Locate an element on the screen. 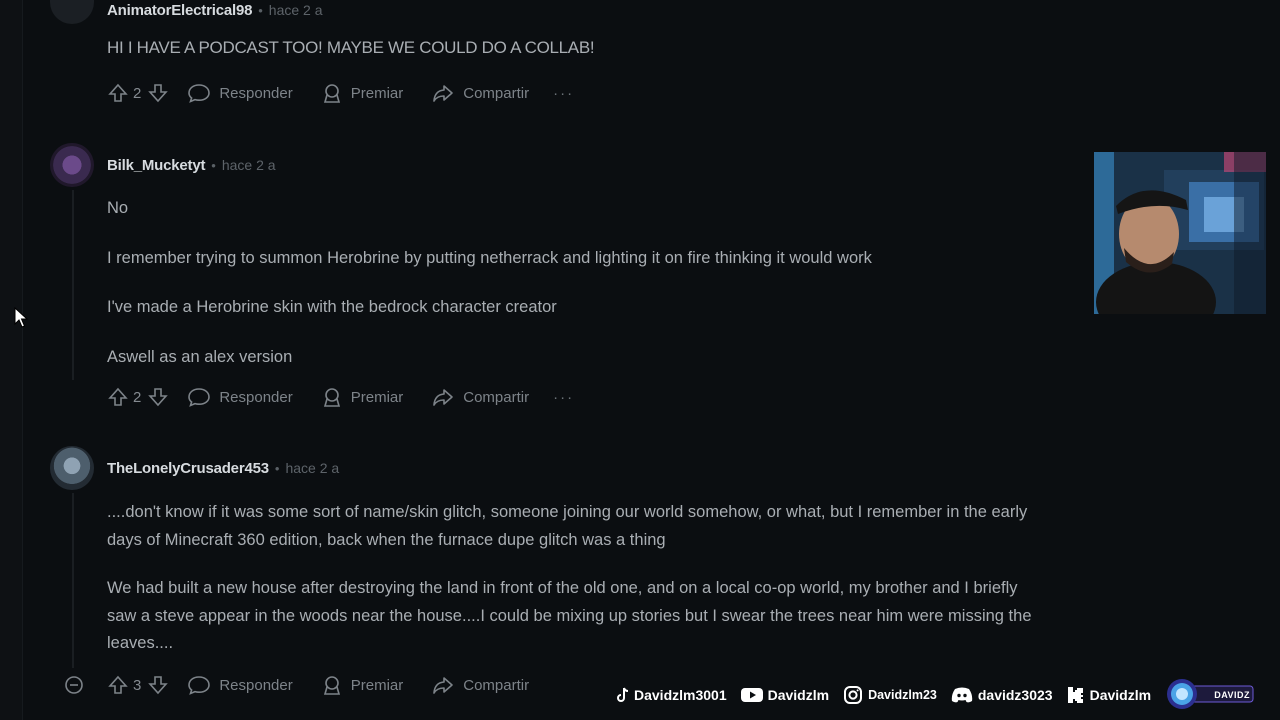 This screenshot has height=720, width=1280. comment-username: AnimatorElectrical98 is located at coordinates (179, 10).